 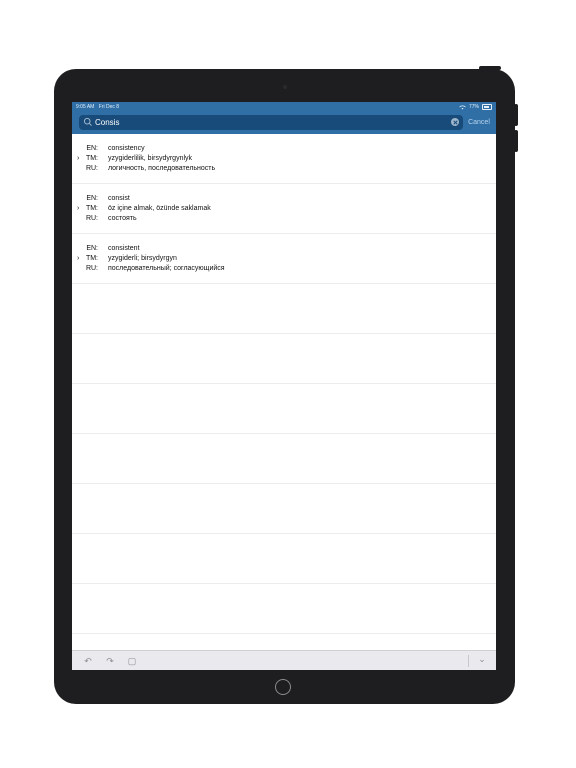 I want to click on volume-button, so click(x=516, y=115).